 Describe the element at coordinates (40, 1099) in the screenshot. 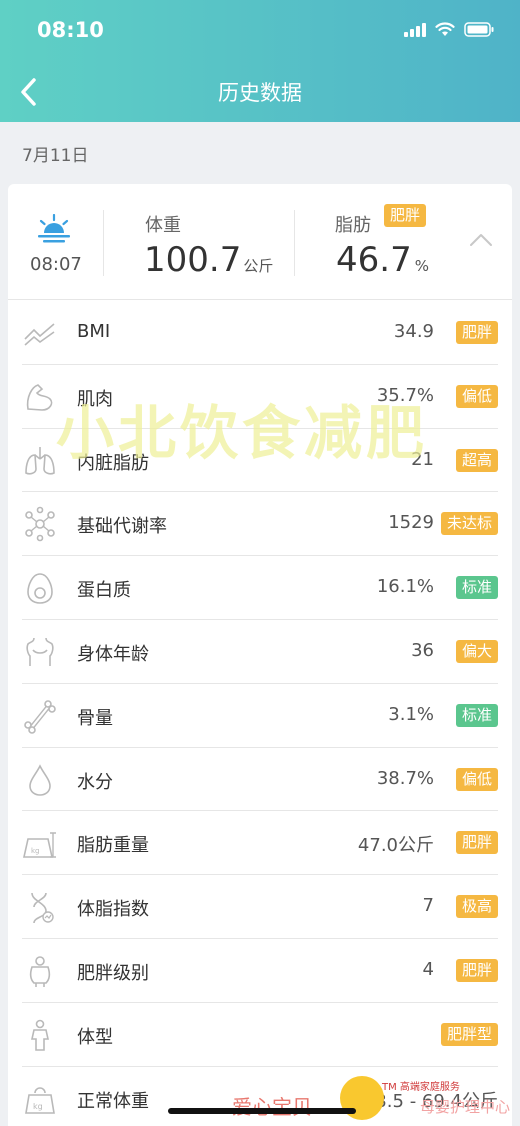

I see `kg-weight-icon: kg` at that location.